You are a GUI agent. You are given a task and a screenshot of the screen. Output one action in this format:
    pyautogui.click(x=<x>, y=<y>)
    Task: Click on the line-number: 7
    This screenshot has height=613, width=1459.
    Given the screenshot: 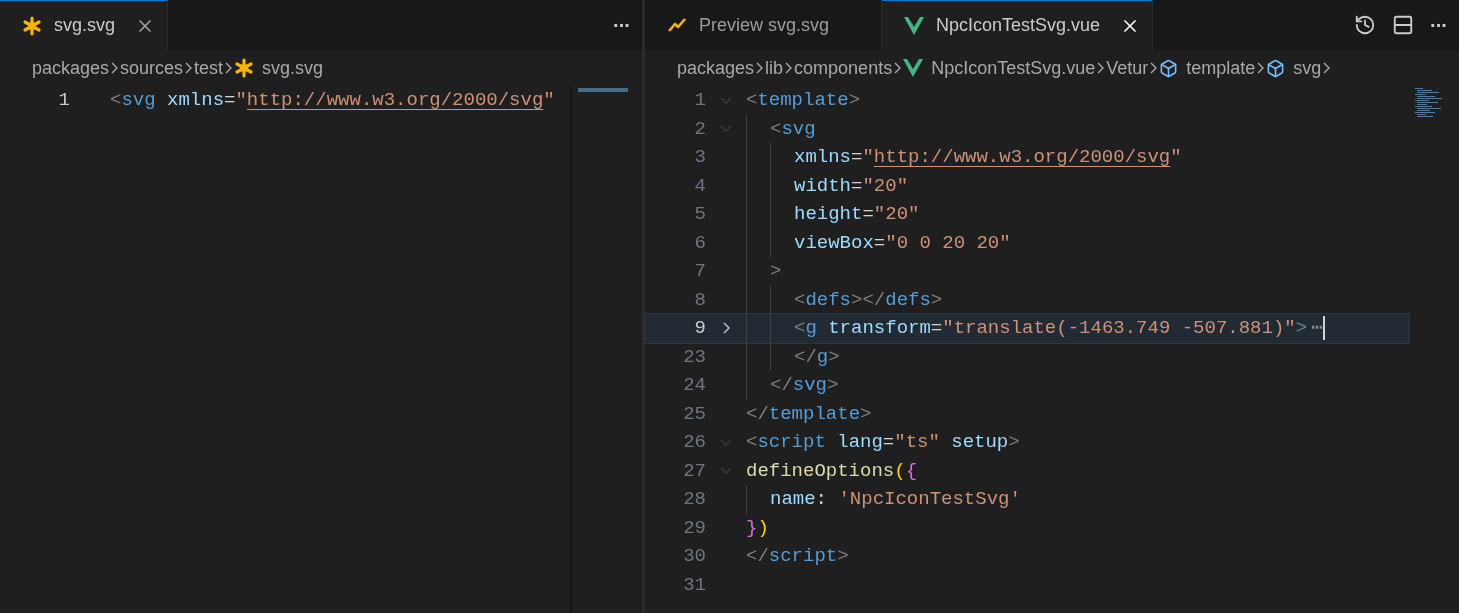 What is the action you would take?
    pyautogui.click(x=699, y=271)
    